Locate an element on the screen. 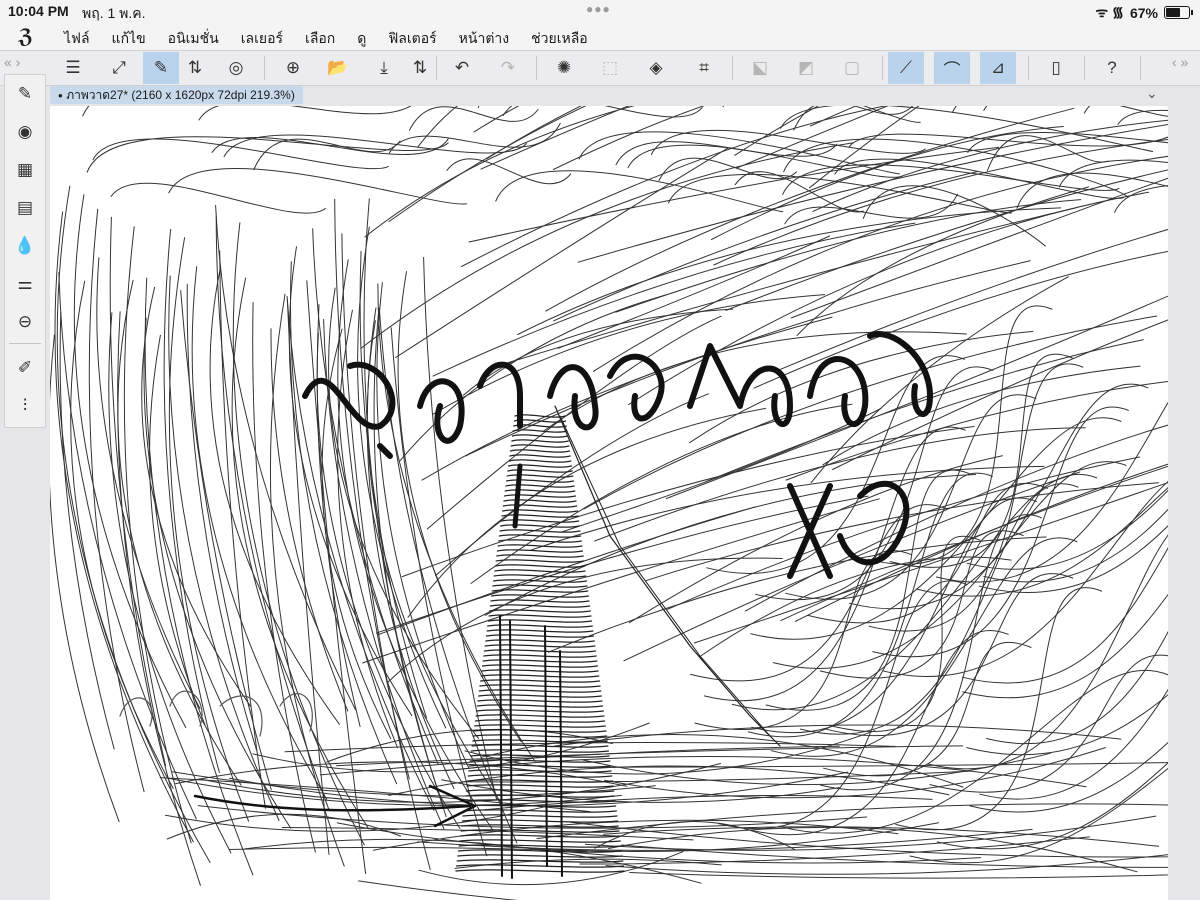 The height and width of the screenshot is (900, 1200). menu-item-1: แก้ไข is located at coordinates (129, 39).